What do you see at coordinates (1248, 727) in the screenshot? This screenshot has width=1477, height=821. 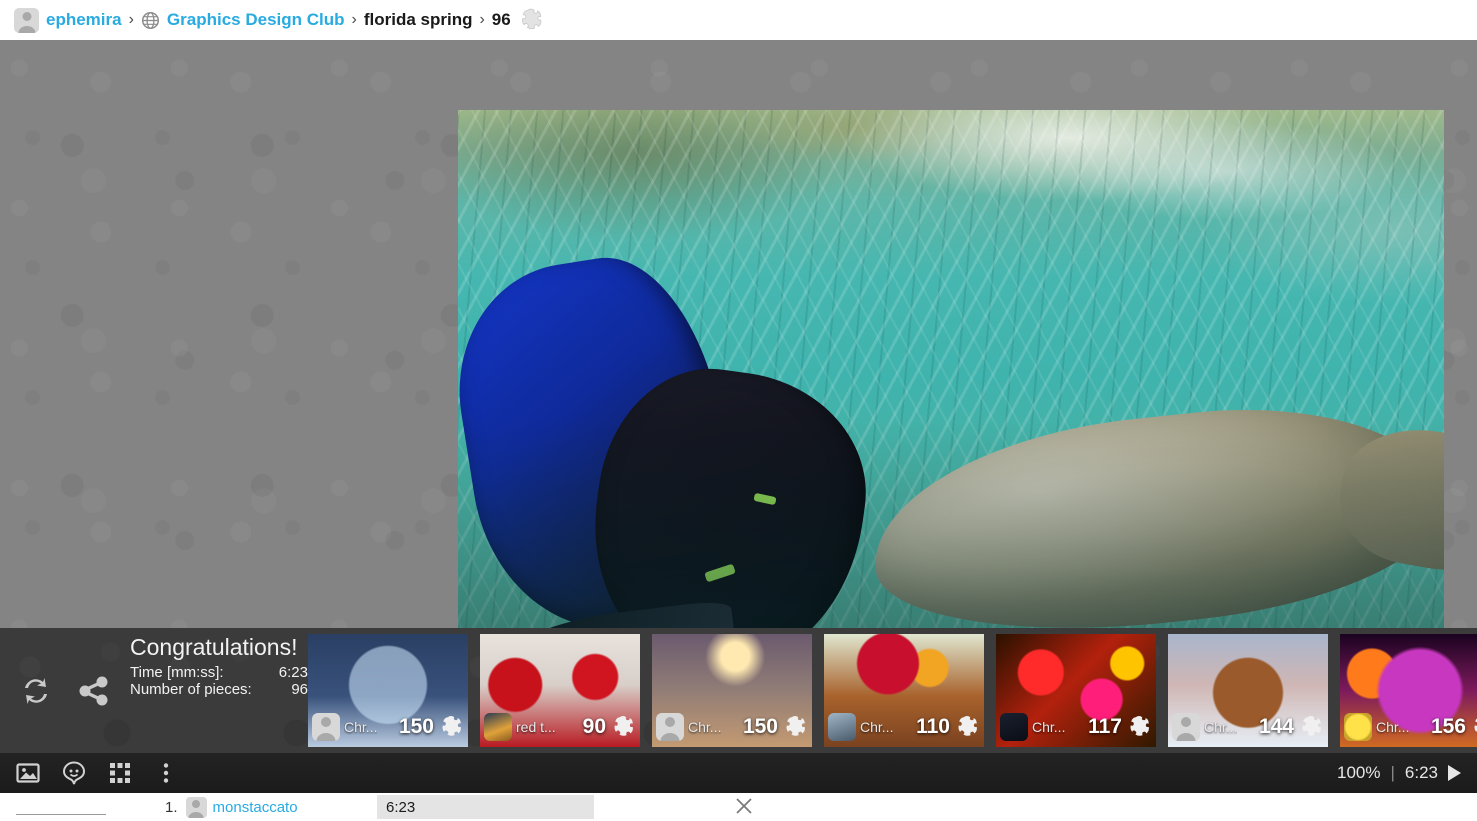 I see `puzzle-card-overlay: Chr... 144` at bounding box center [1248, 727].